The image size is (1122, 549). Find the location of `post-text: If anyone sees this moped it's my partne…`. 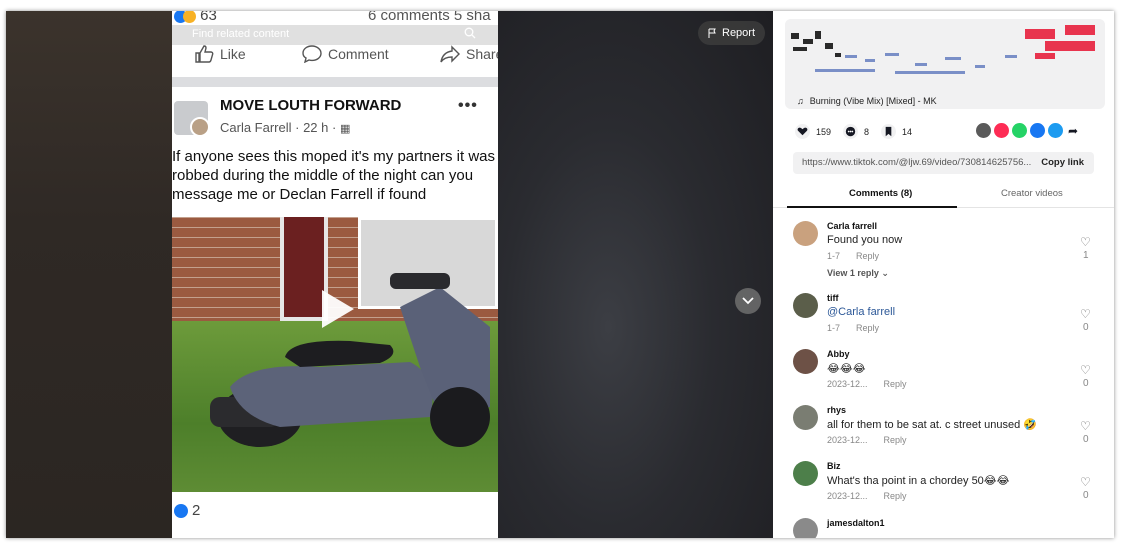

post-text: If anyone sees this moped it's my partne… is located at coordinates (334, 175).